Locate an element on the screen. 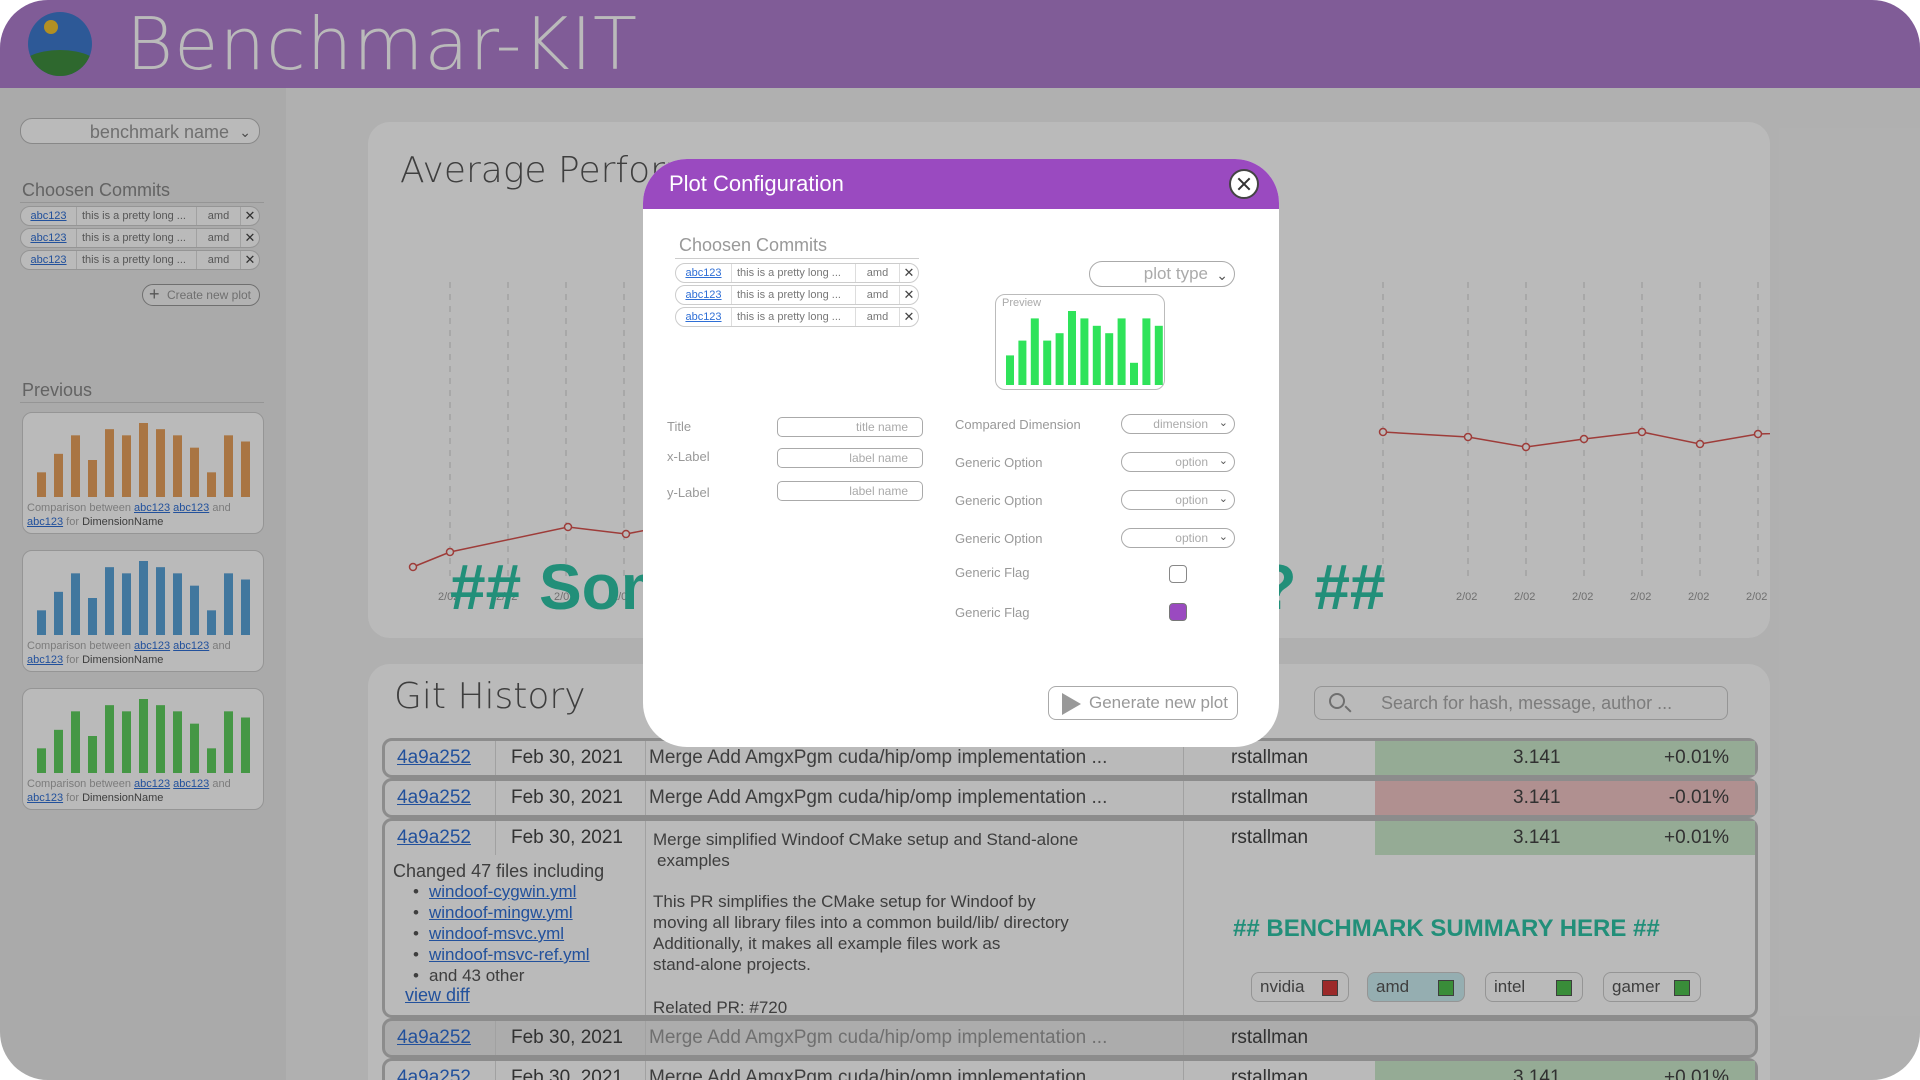  option-label: Compared Dimension is located at coordinates (1018, 424).